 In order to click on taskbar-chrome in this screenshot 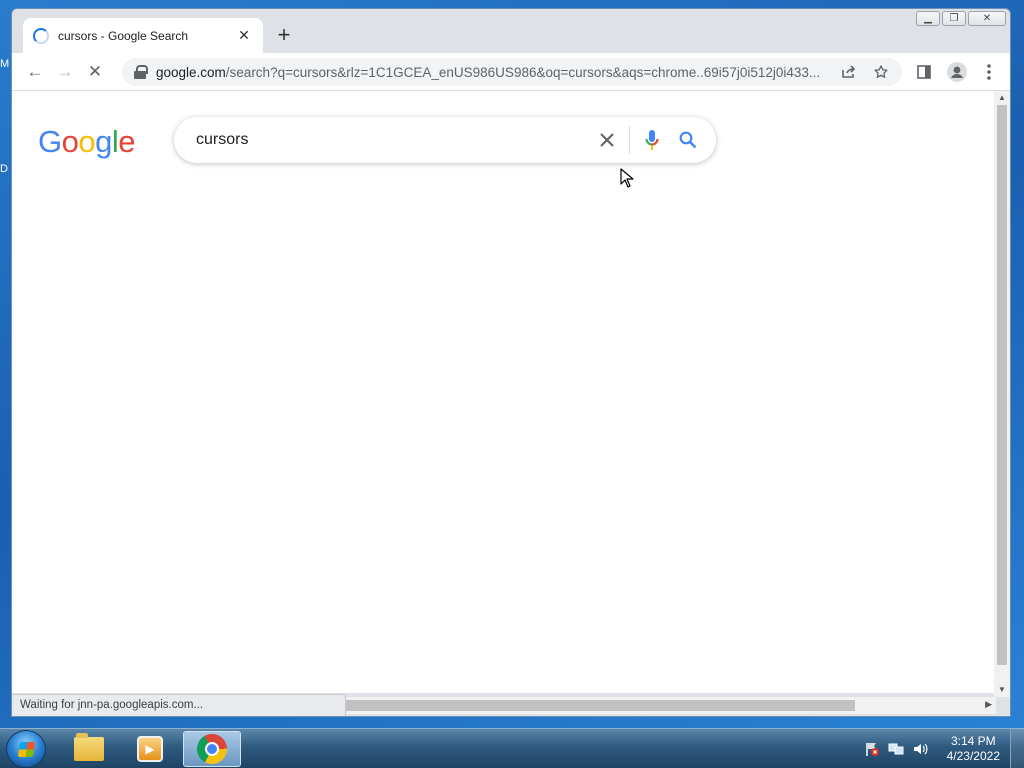, I will do `click(212, 749)`.